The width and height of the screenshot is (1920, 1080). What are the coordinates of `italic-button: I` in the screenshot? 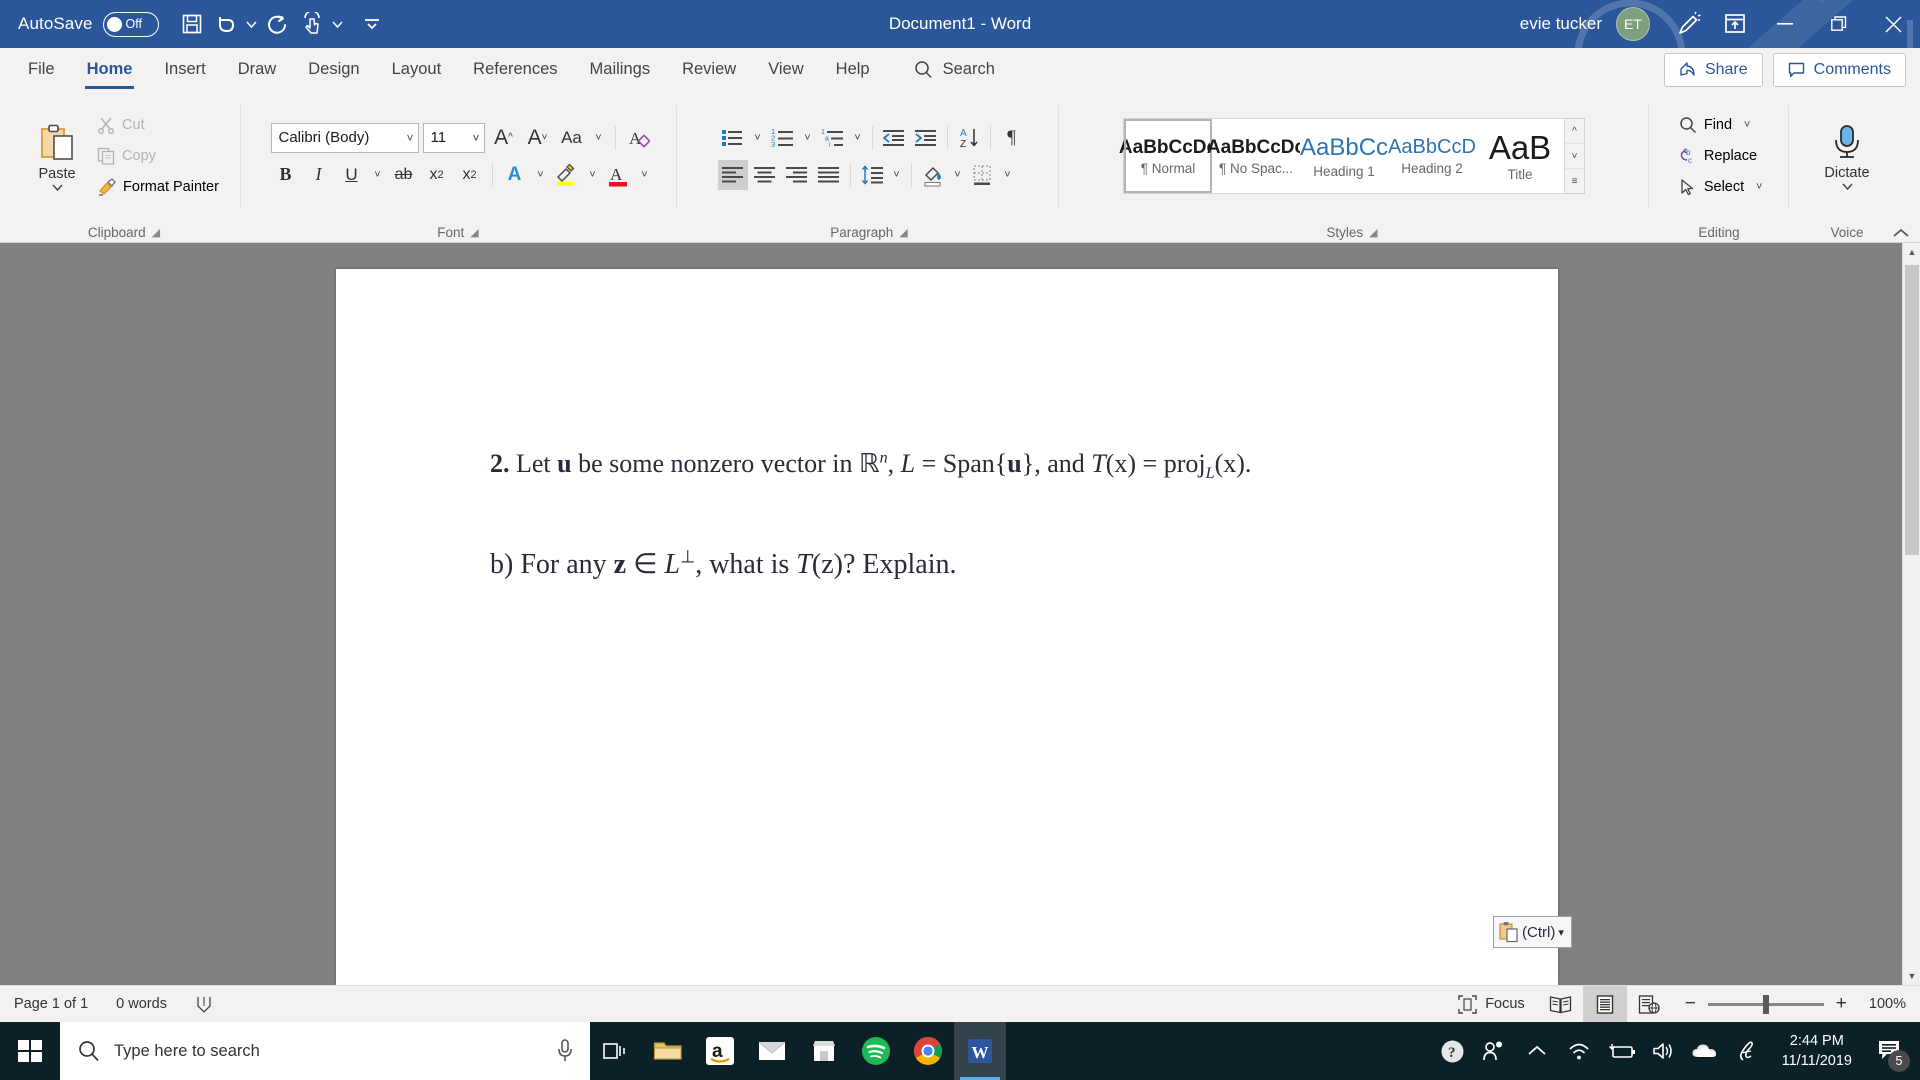 It's located at (319, 175).